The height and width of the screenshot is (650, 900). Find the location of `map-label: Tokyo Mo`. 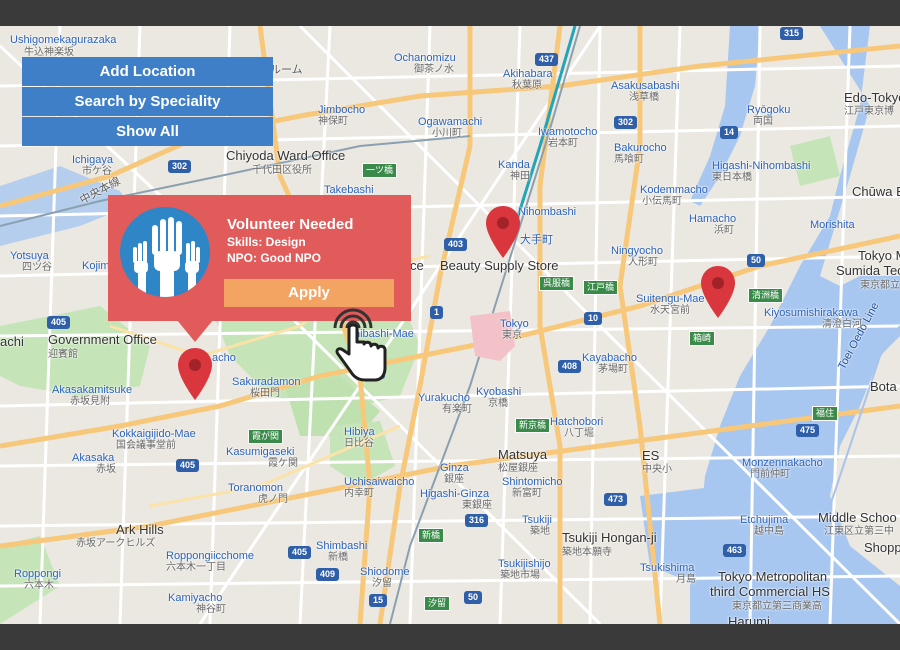

map-label: Tokyo Mo is located at coordinates (879, 255).